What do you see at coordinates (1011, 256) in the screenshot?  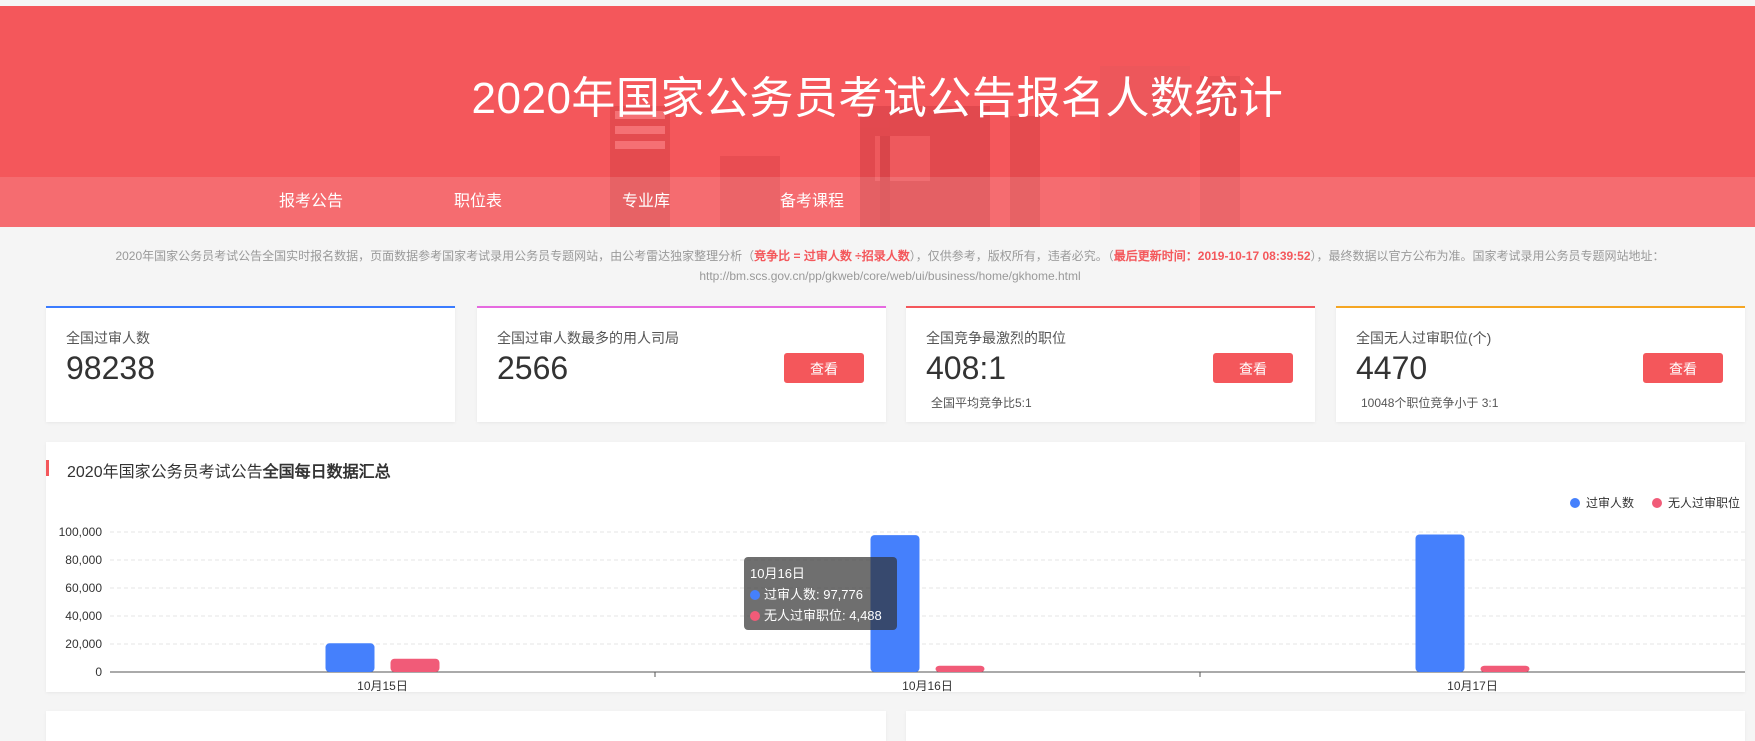 I see `notice-text: ），仅供参考，版权所有，违者必究。（` at bounding box center [1011, 256].